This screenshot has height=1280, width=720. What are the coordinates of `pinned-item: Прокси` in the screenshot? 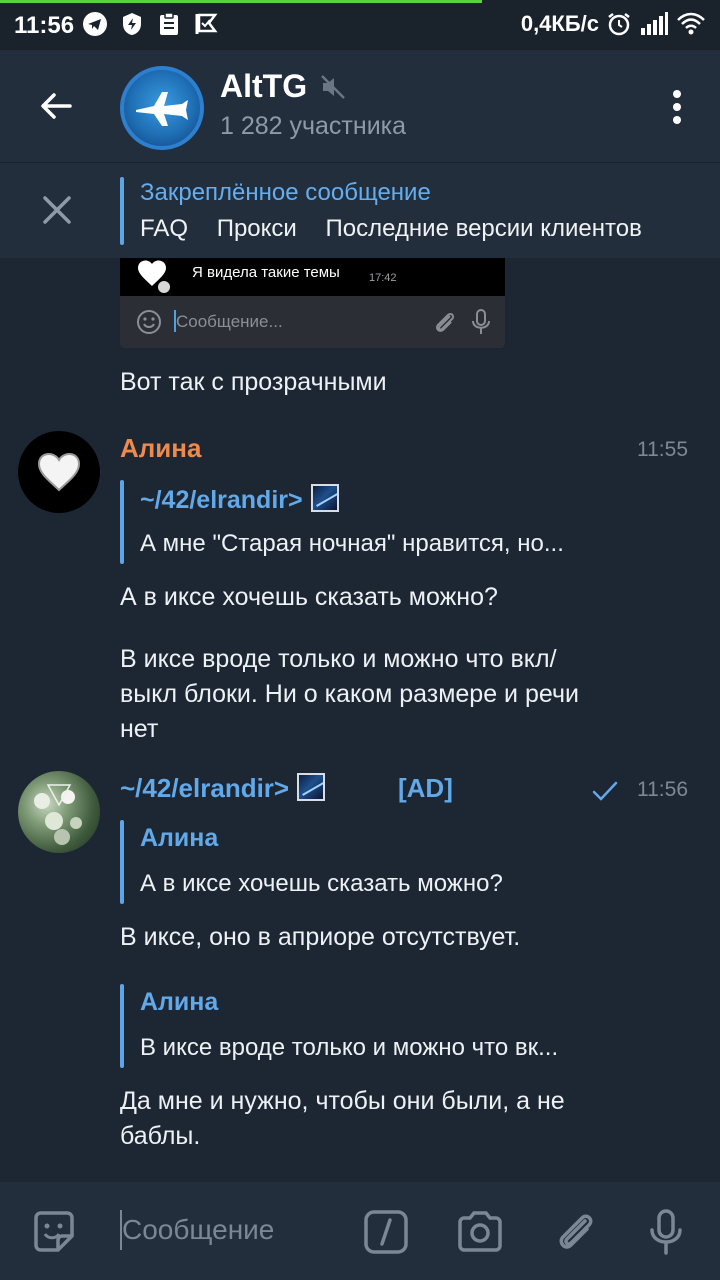 It's located at (256, 228).